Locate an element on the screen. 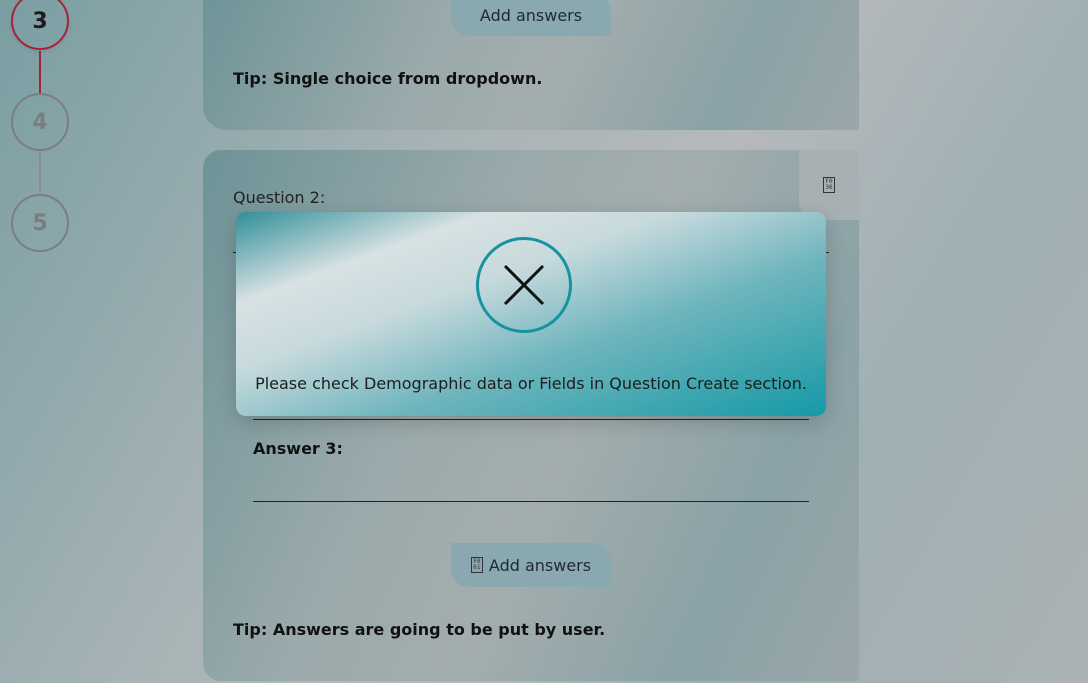 The height and width of the screenshot is (683, 1088). step-number: 4 is located at coordinates (40, 122).